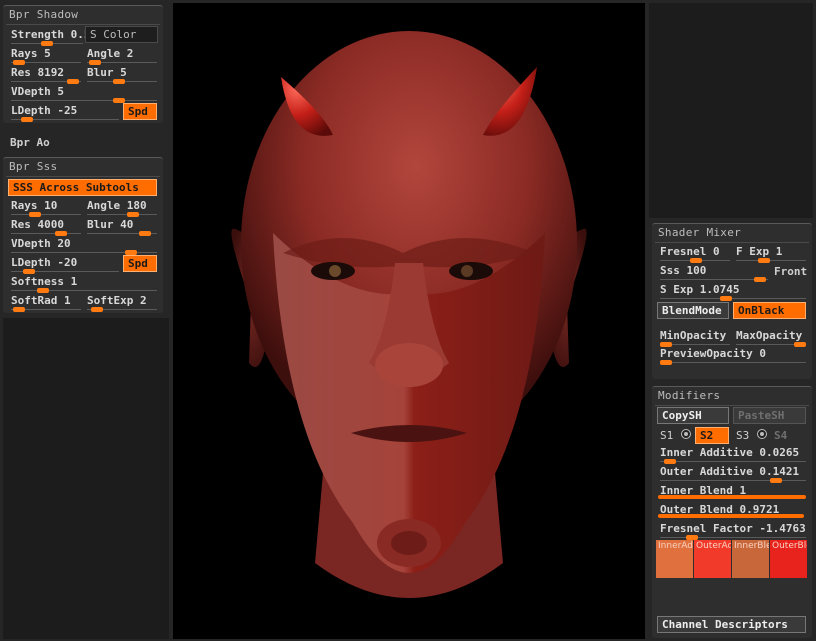  Describe the element at coordinates (714, 272) in the screenshot. I see `sss-mix-slider: Sss 100` at that location.